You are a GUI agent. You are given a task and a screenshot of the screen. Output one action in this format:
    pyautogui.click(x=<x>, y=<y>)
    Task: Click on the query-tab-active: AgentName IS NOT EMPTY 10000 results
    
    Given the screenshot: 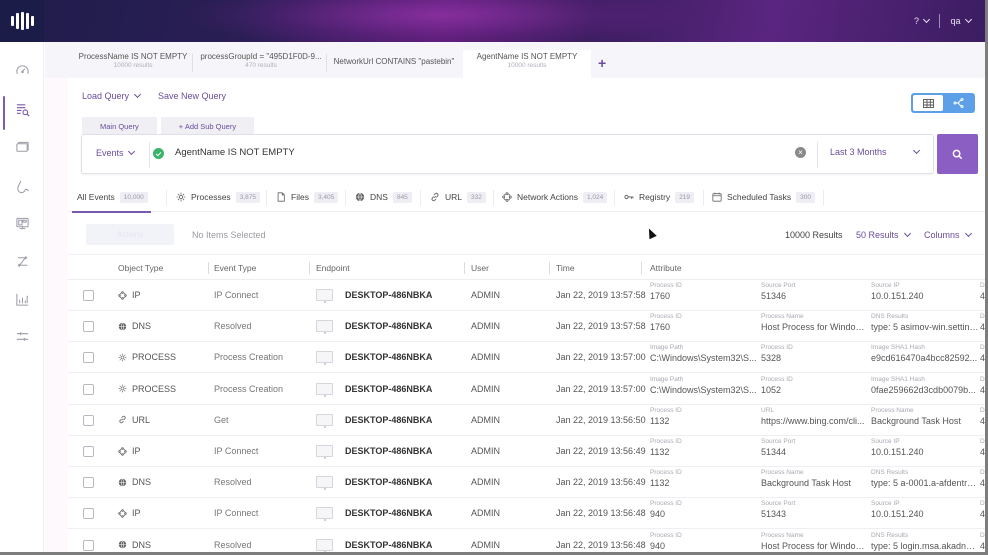 What is the action you would take?
    pyautogui.click(x=527, y=64)
    